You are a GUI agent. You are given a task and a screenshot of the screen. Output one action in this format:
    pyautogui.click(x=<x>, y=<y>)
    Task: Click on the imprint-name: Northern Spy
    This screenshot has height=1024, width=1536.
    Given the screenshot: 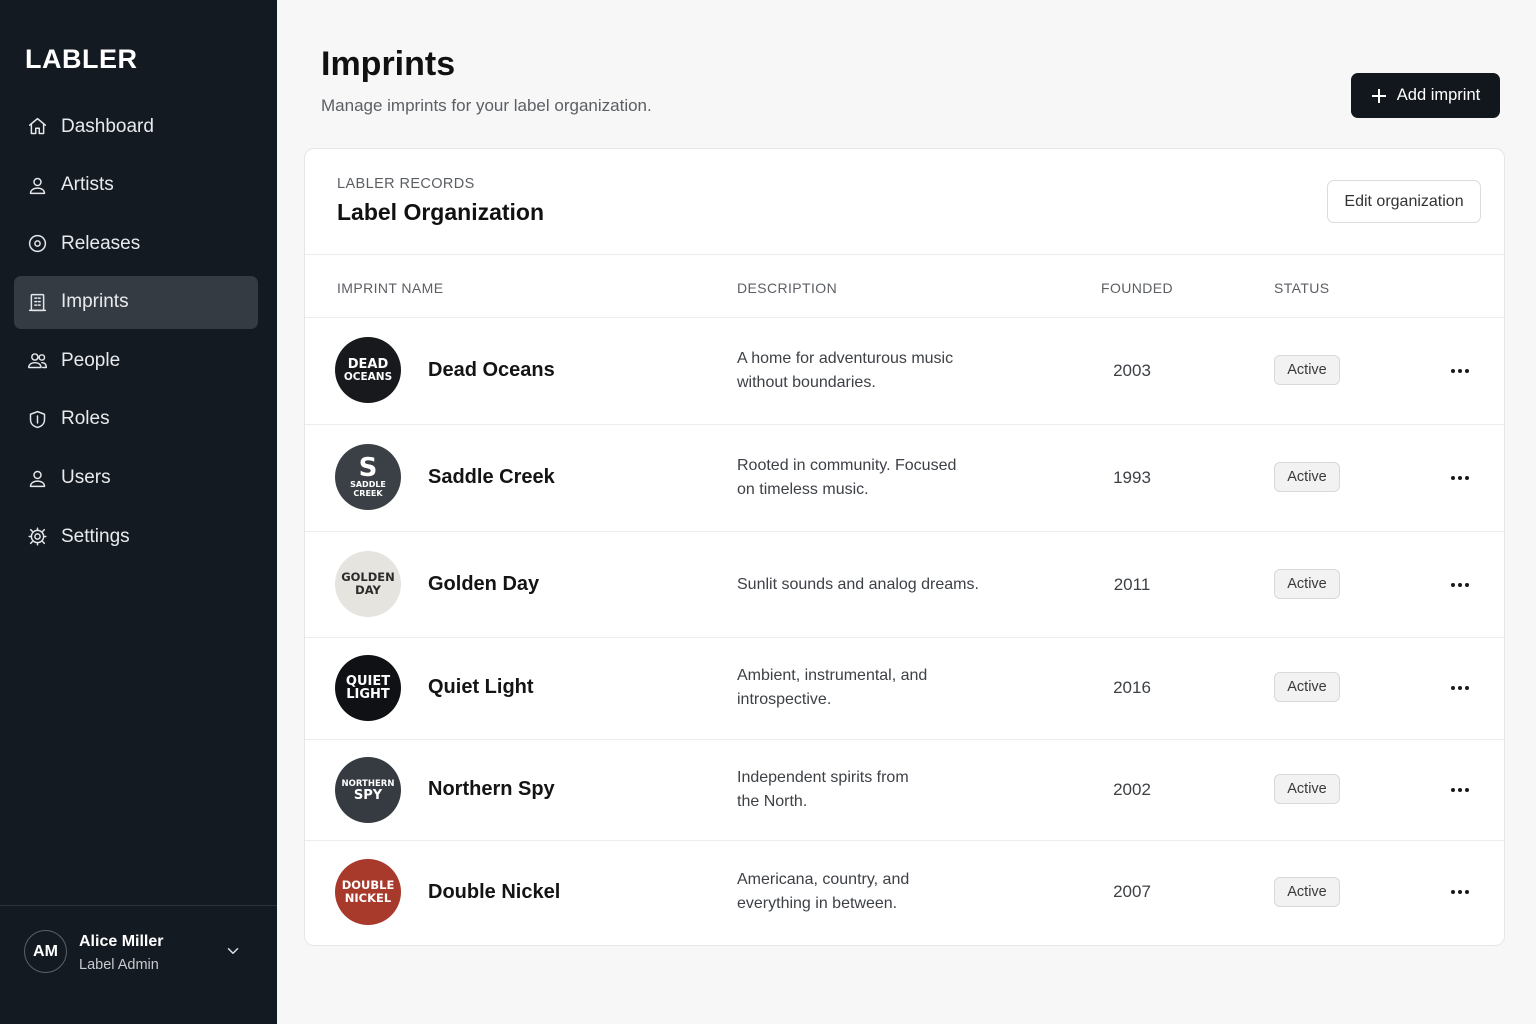 What is the action you would take?
    pyautogui.click(x=491, y=789)
    